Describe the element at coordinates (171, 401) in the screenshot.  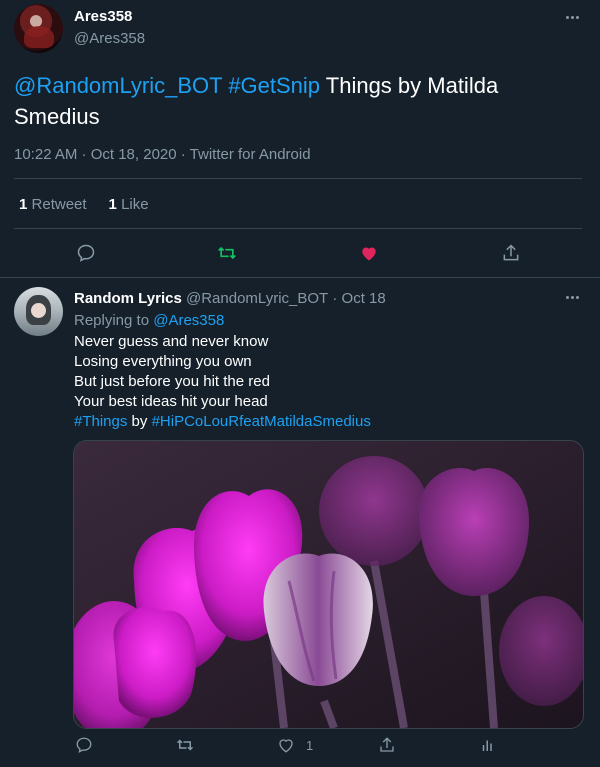
I see `lyric-line: Your best ideas hit your head` at that location.